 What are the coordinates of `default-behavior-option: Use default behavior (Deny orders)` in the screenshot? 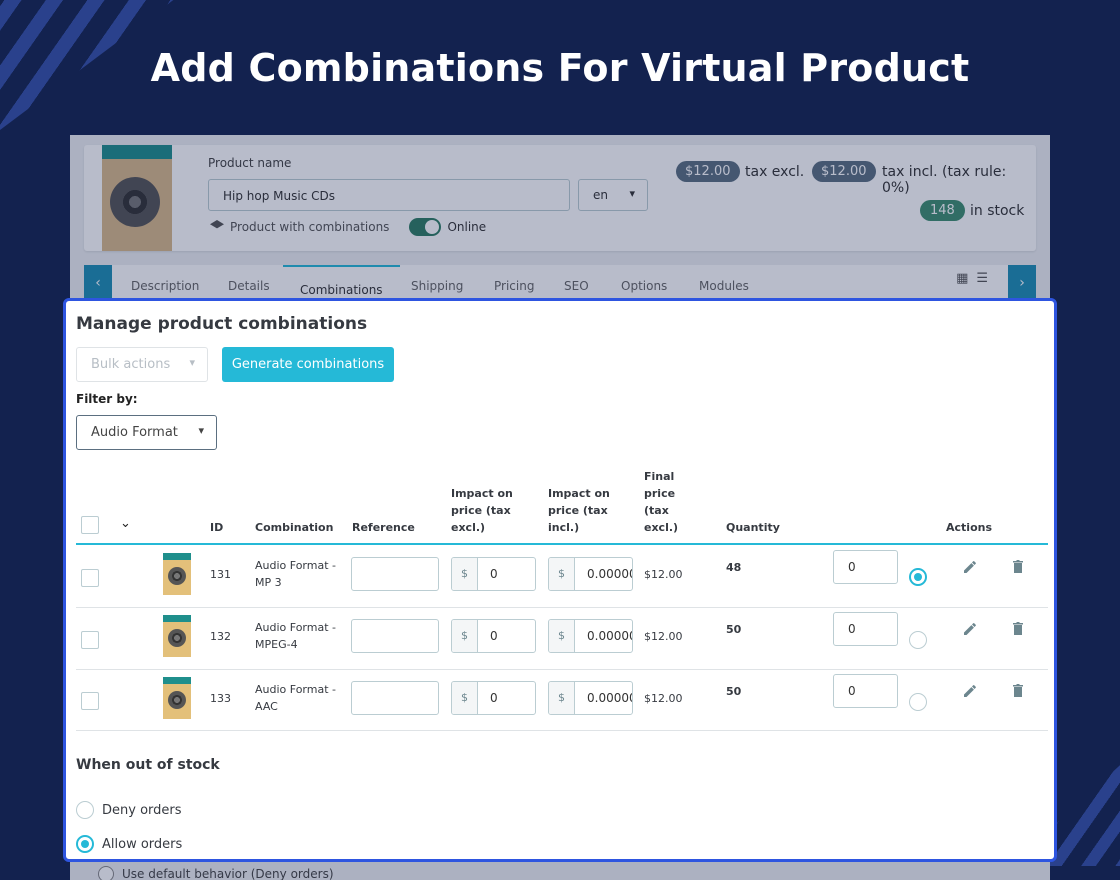 It's located at (216, 873).